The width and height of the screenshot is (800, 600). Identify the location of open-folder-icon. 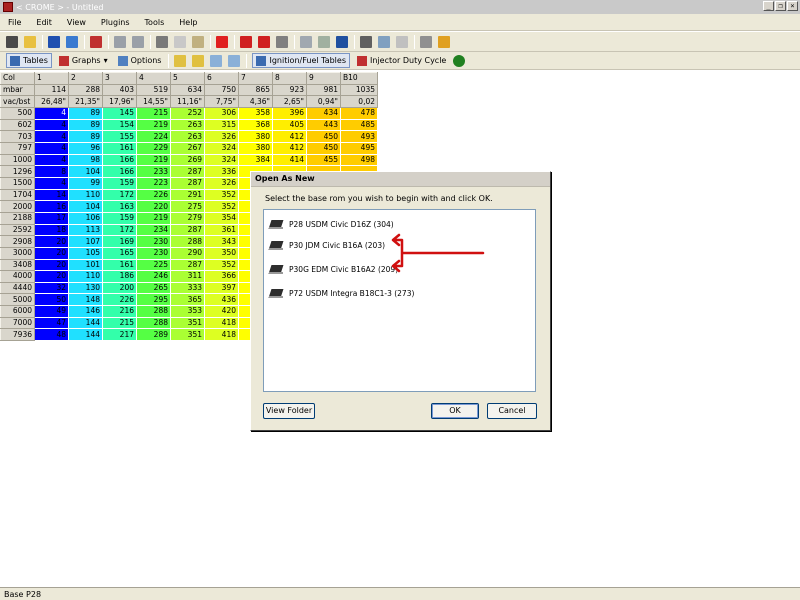
(30, 41).